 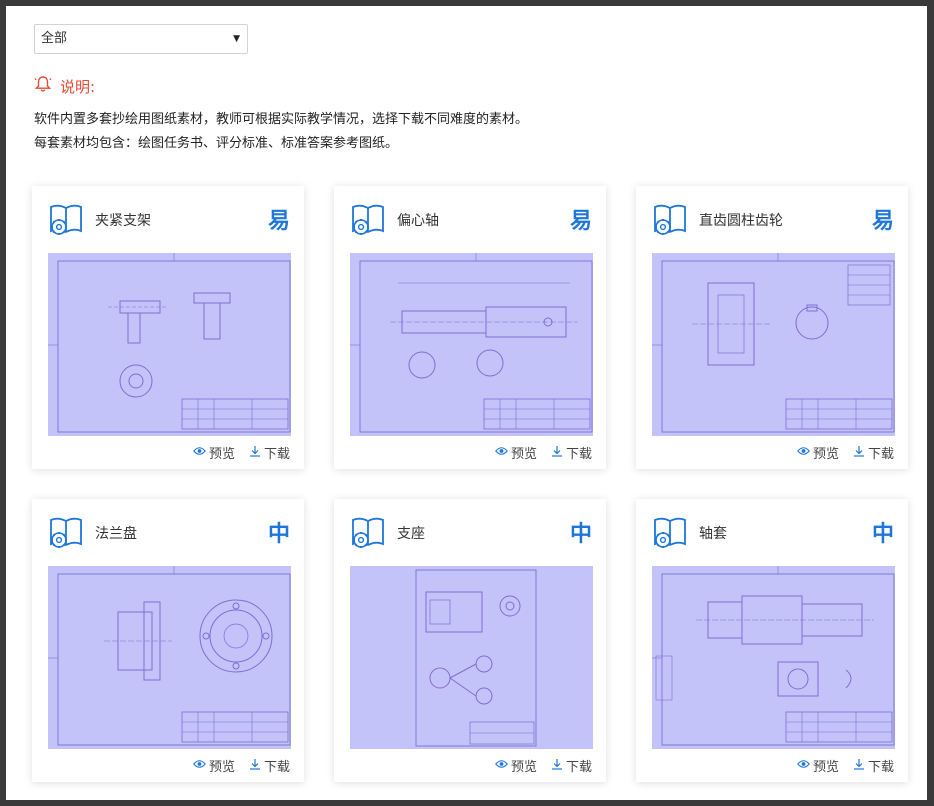 I want to click on material-card: 偏心轴 易 预览 下载, so click(x=470, y=327).